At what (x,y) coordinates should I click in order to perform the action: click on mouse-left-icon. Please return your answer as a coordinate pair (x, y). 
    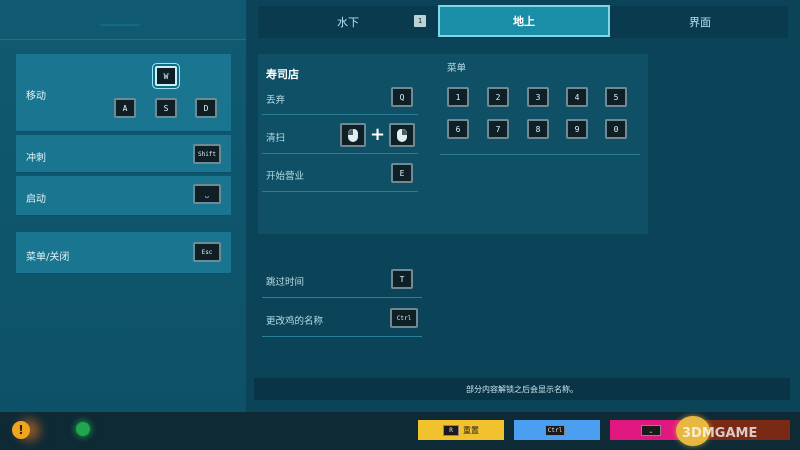
    Looking at the image, I should click on (353, 135).